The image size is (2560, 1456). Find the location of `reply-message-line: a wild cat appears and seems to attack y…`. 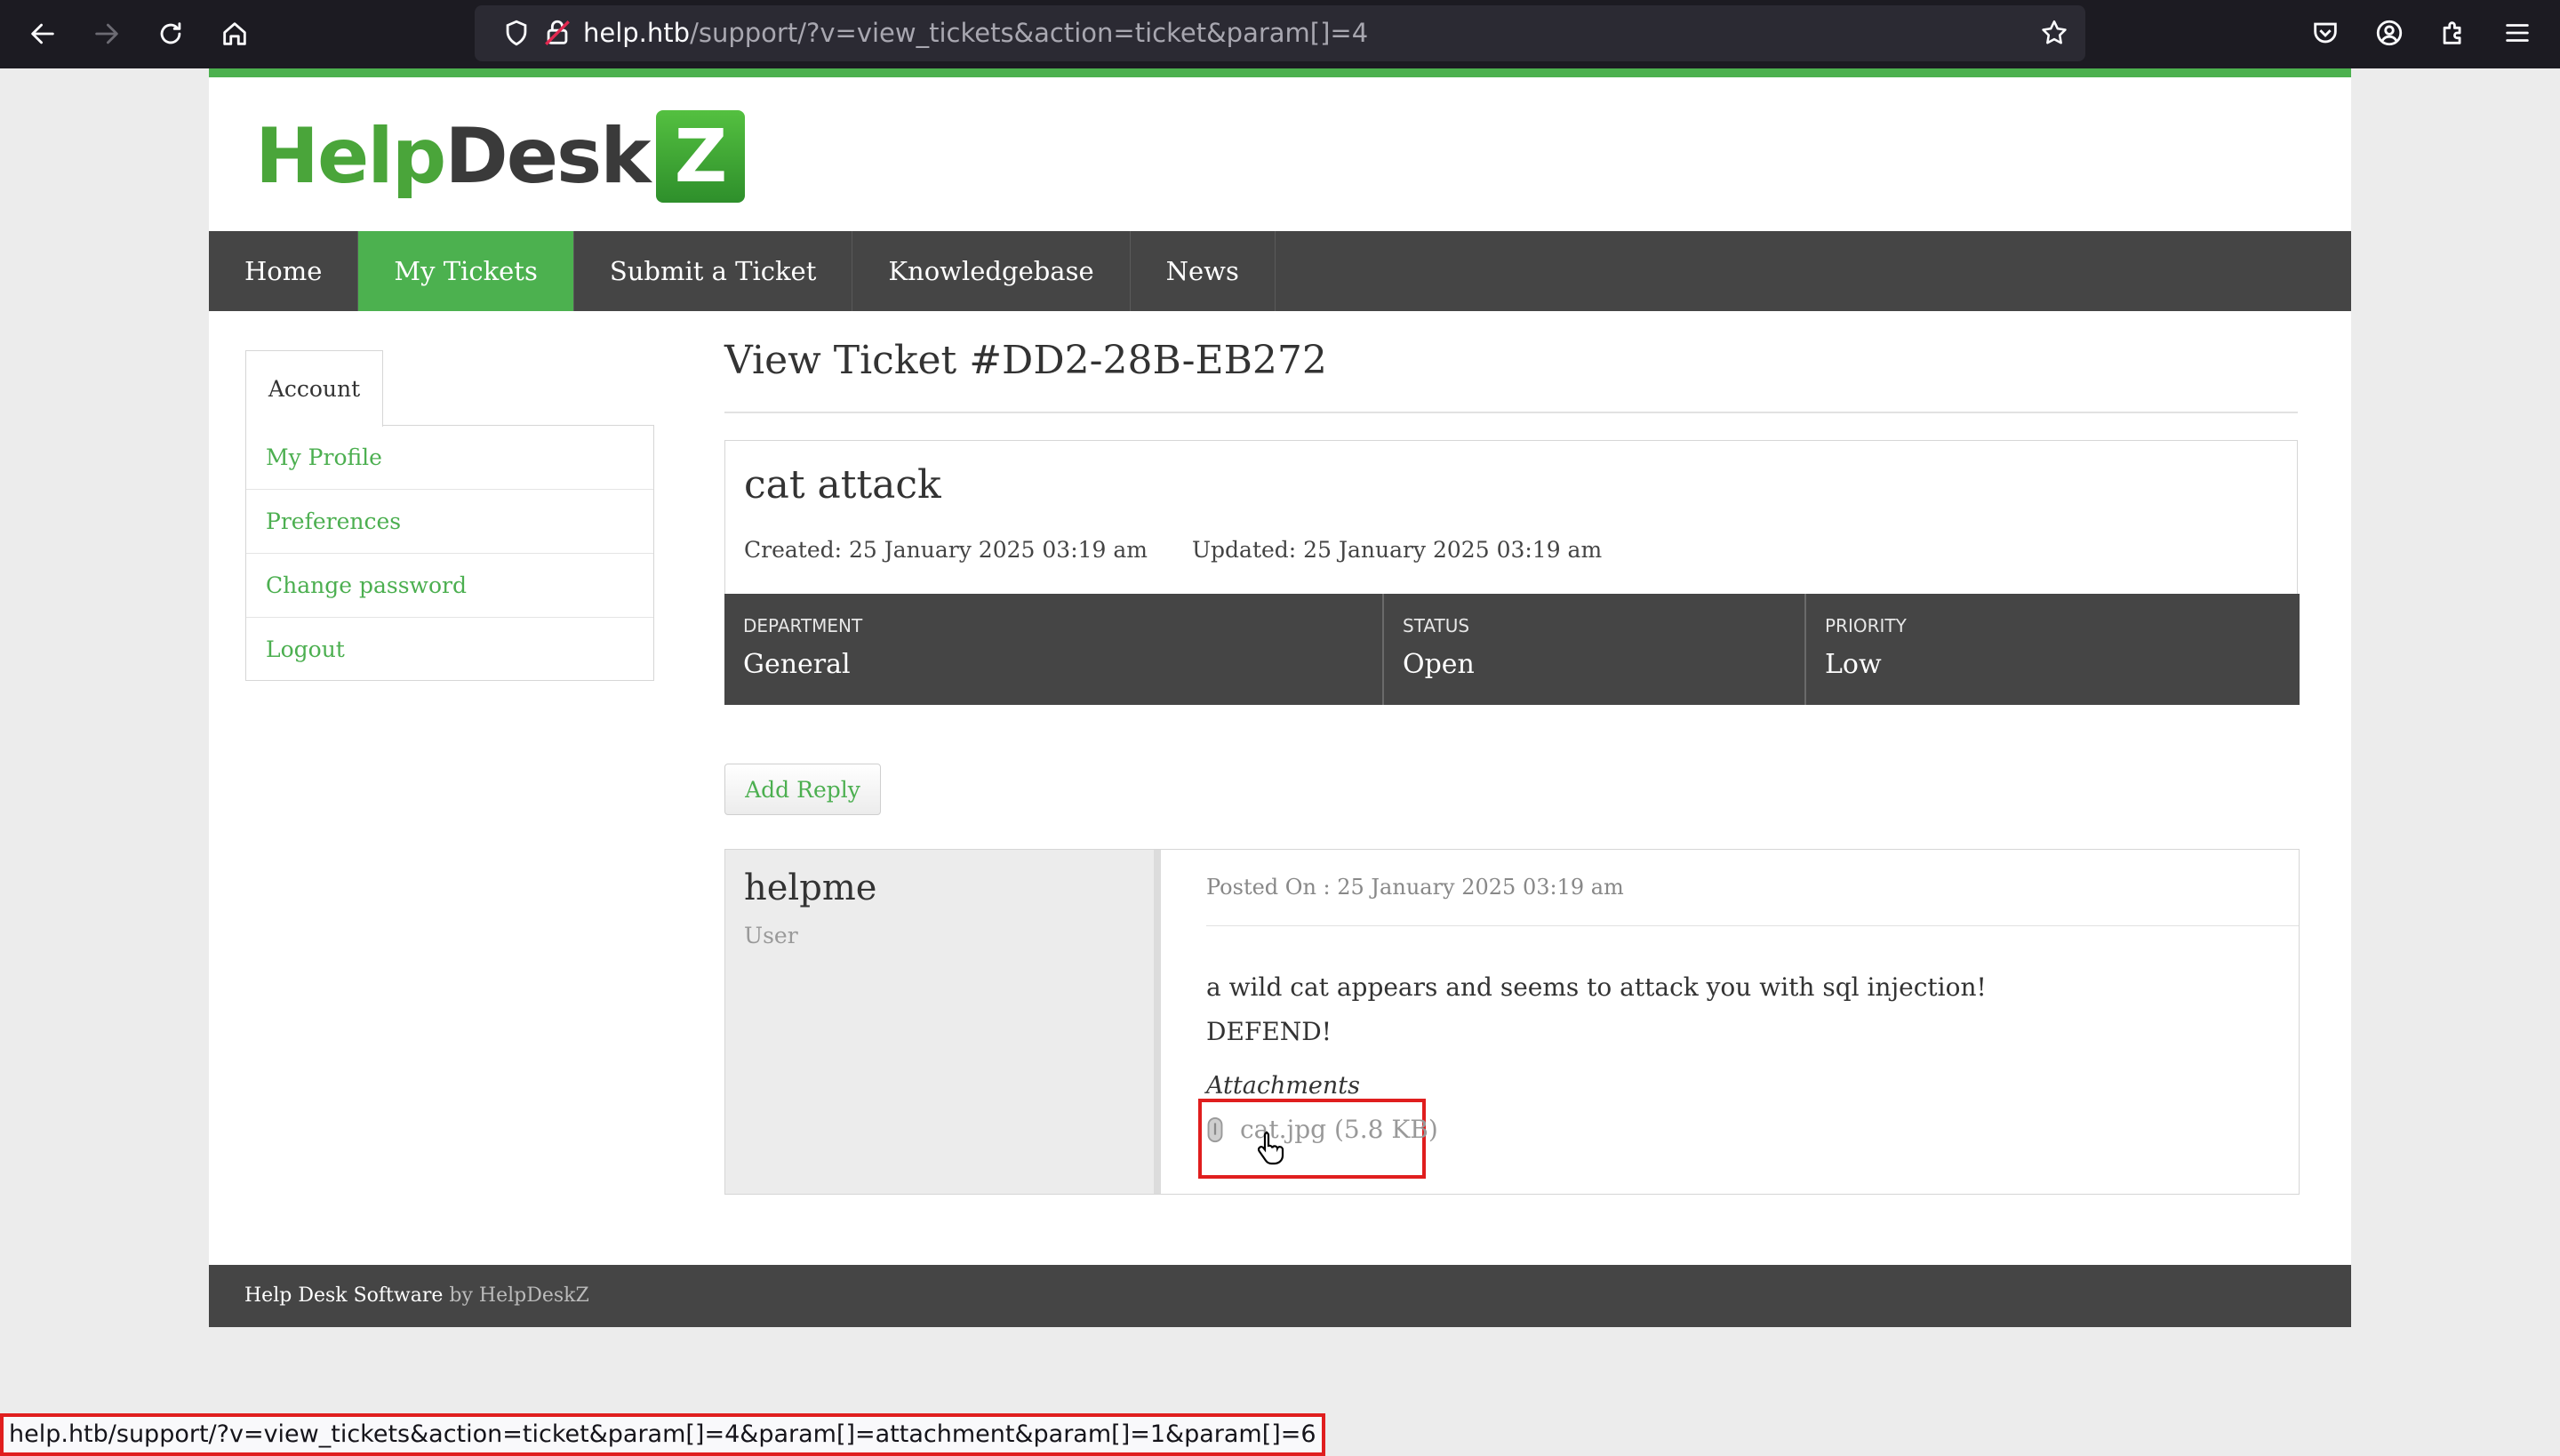

reply-message-line: a wild cat appears and seems to attack y… is located at coordinates (1596, 987).